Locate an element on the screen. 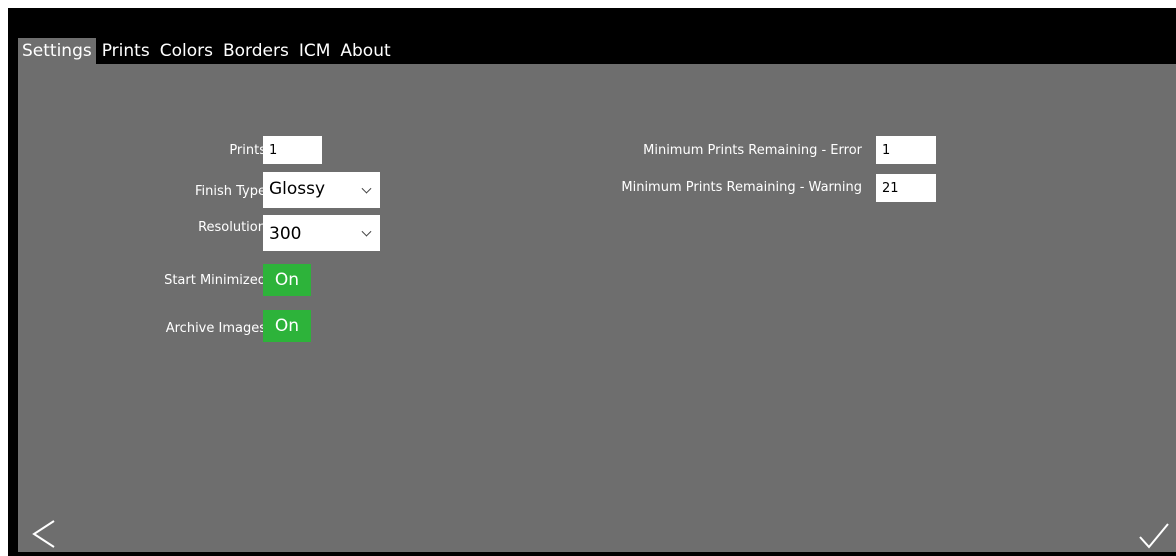  min-prints-warning-input is located at coordinates (906, 188).